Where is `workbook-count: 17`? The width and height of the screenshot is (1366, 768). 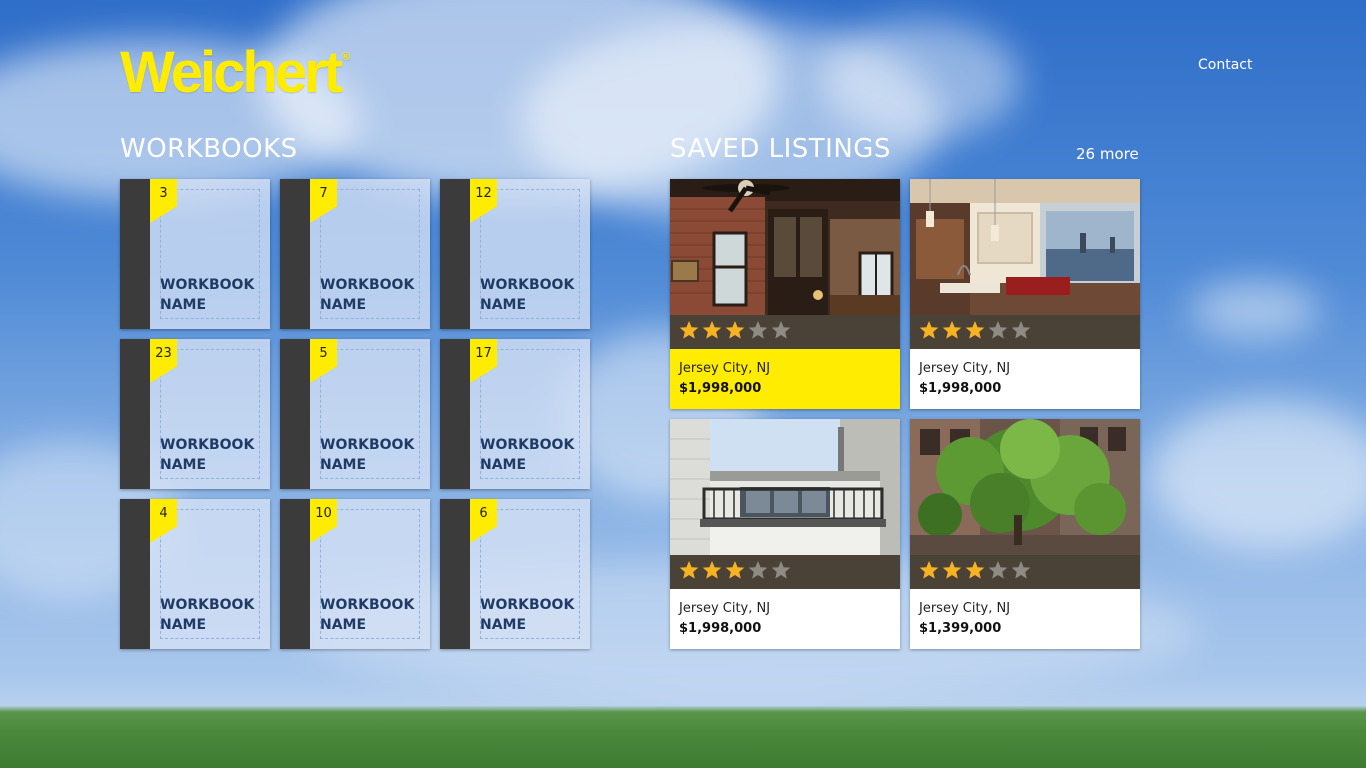
workbook-count: 17 is located at coordinates (483, 353).